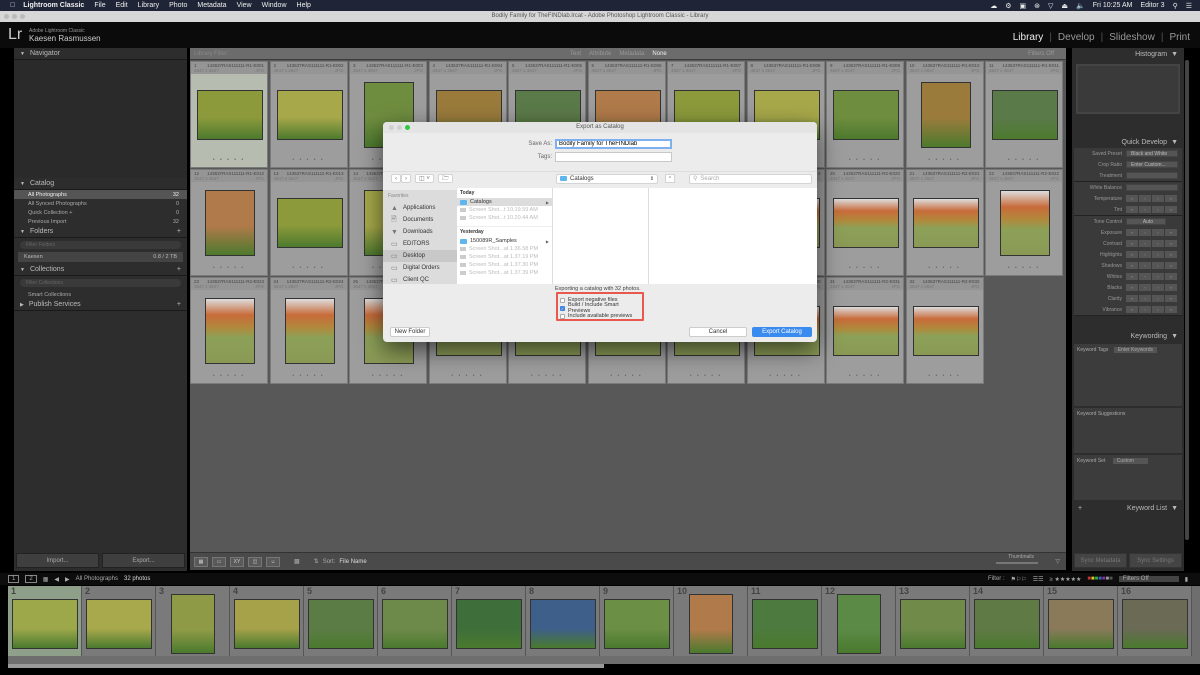  I want to click on clock: Fri 10:25 AM, so click(1113, 5).